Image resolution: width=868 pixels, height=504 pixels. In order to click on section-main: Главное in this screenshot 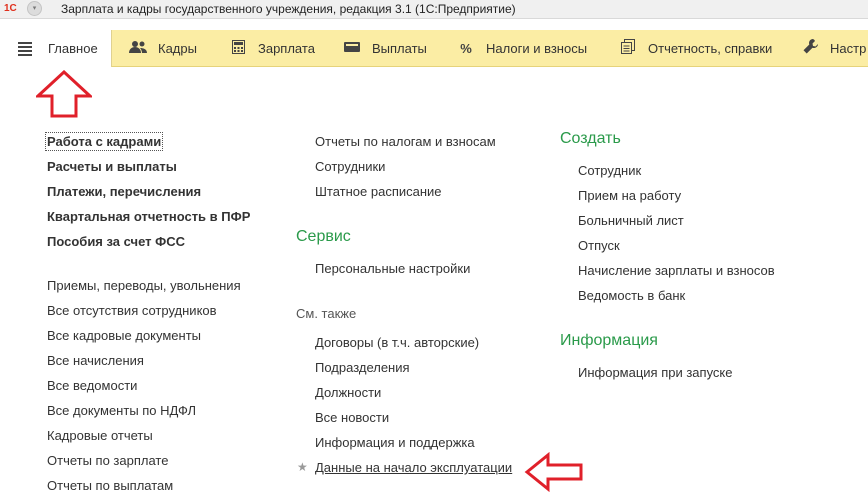, I will do `click(56, 48)`.